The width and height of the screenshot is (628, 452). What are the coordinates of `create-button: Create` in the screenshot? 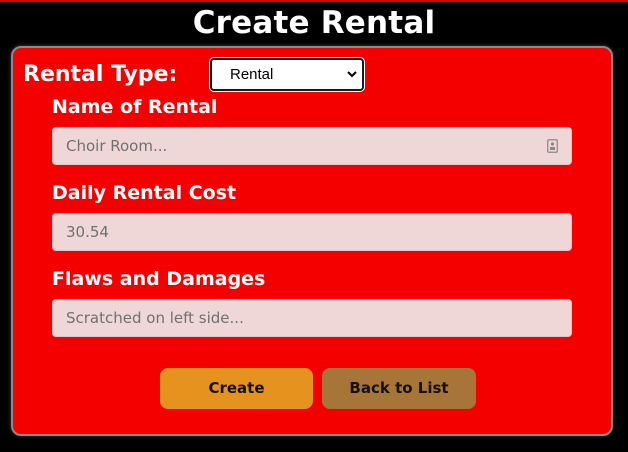 It's located at (236, 388).